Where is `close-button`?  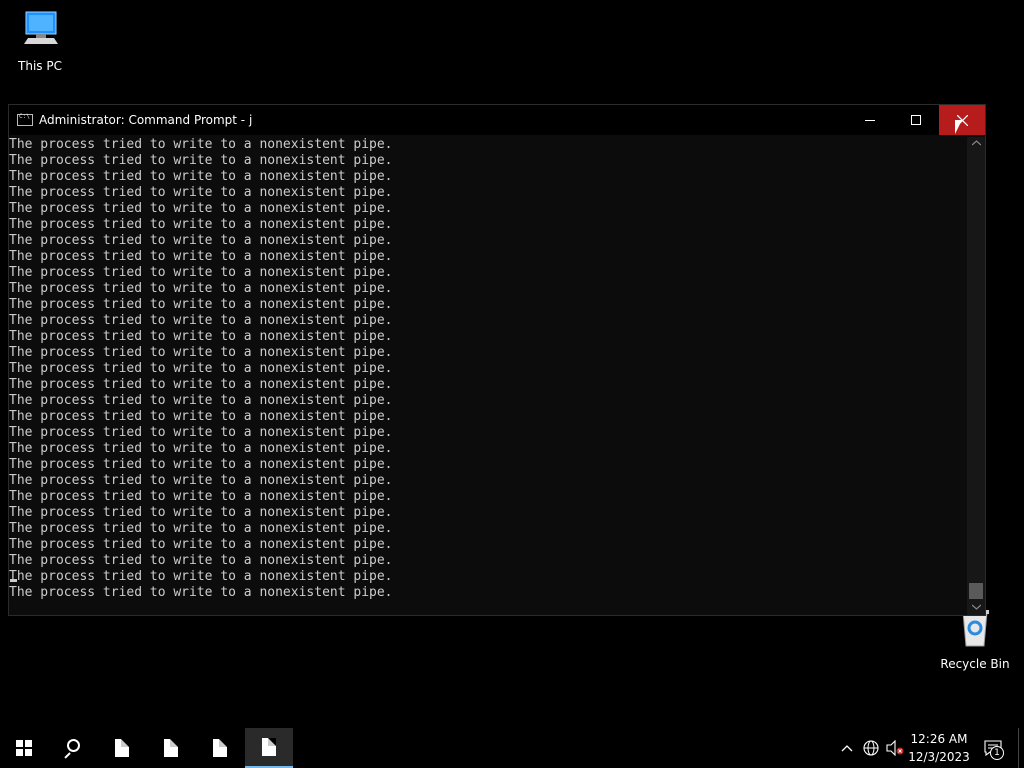 close-button is located at coordinates (962, 120).